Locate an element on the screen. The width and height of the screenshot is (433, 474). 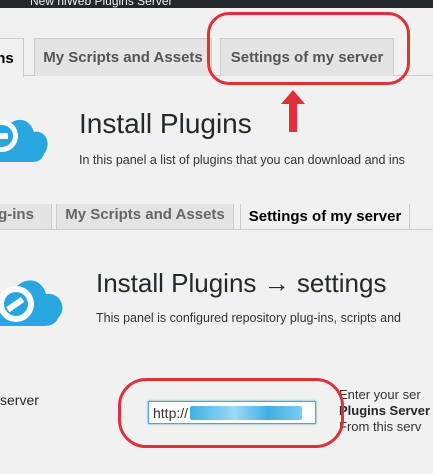
page-title-bottom: Install Plugins → settings is located at coordinates (241, 283).